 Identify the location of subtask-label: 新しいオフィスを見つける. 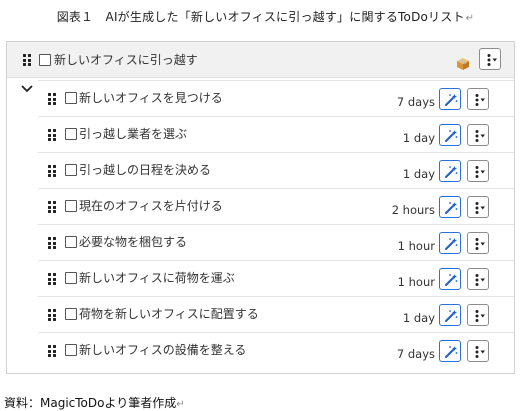
(151, 98).